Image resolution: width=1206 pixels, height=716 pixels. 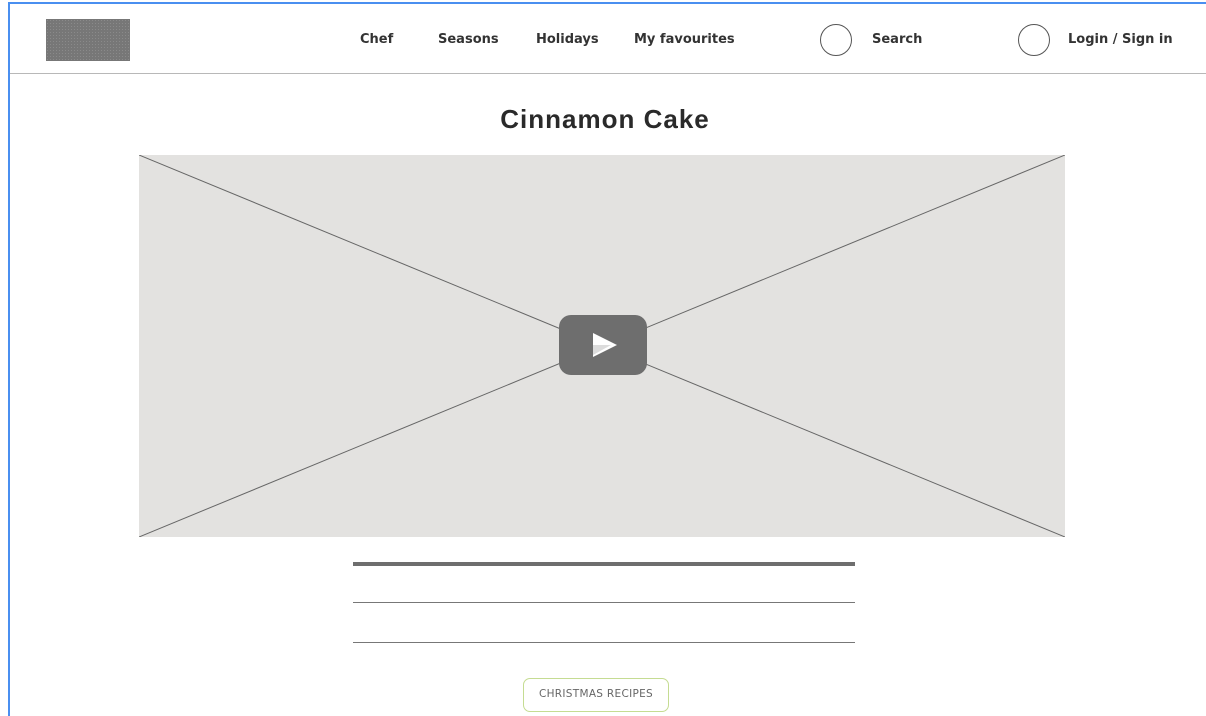 What do you see at coordinates (88, 40) in the screenshot?
I see `site-logo` at bounding box center [88, 40].